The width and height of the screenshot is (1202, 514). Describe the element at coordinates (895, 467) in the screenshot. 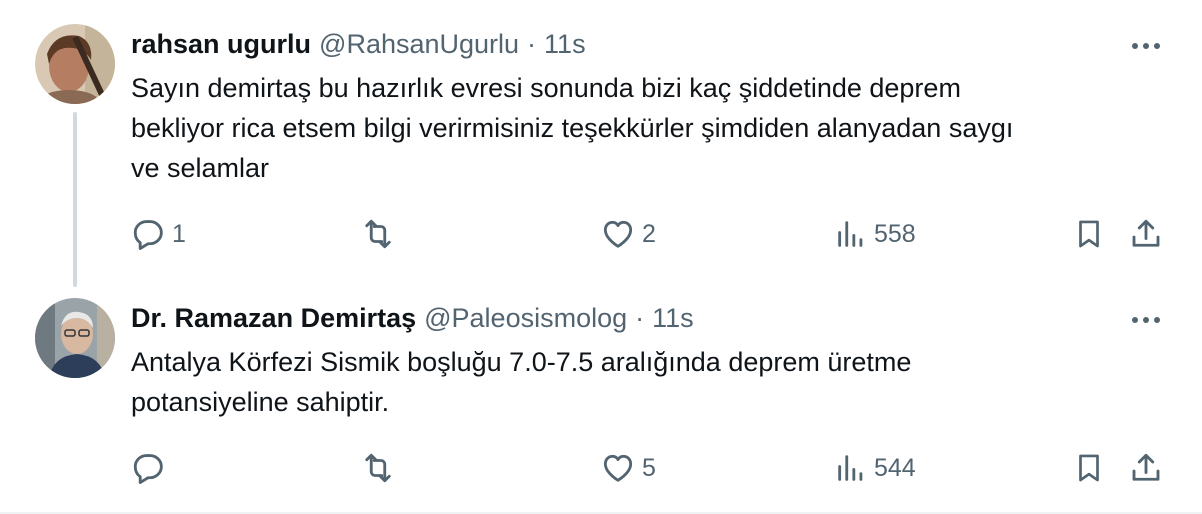

I see `view-count: 544` at that location.